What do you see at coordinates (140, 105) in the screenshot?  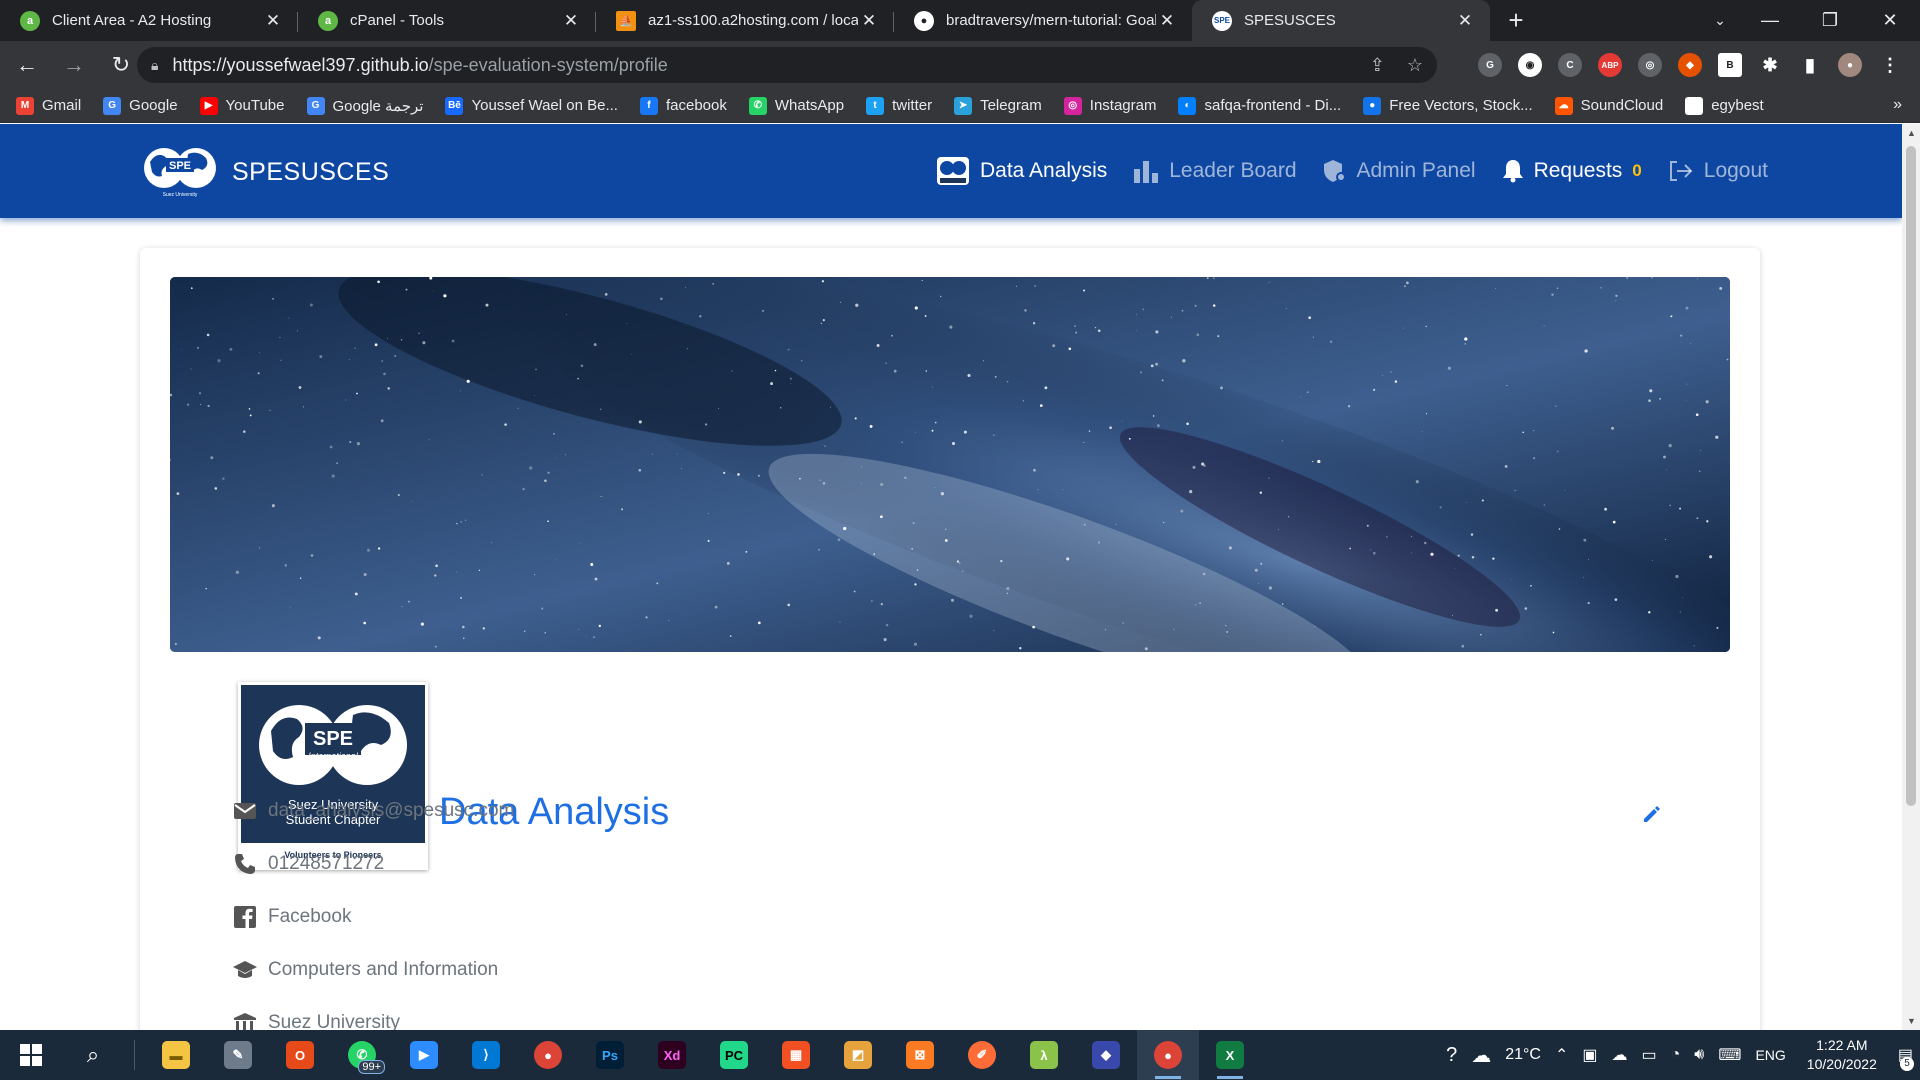 I see `bookmark-item: G Google` at bounding box center [140, 105].